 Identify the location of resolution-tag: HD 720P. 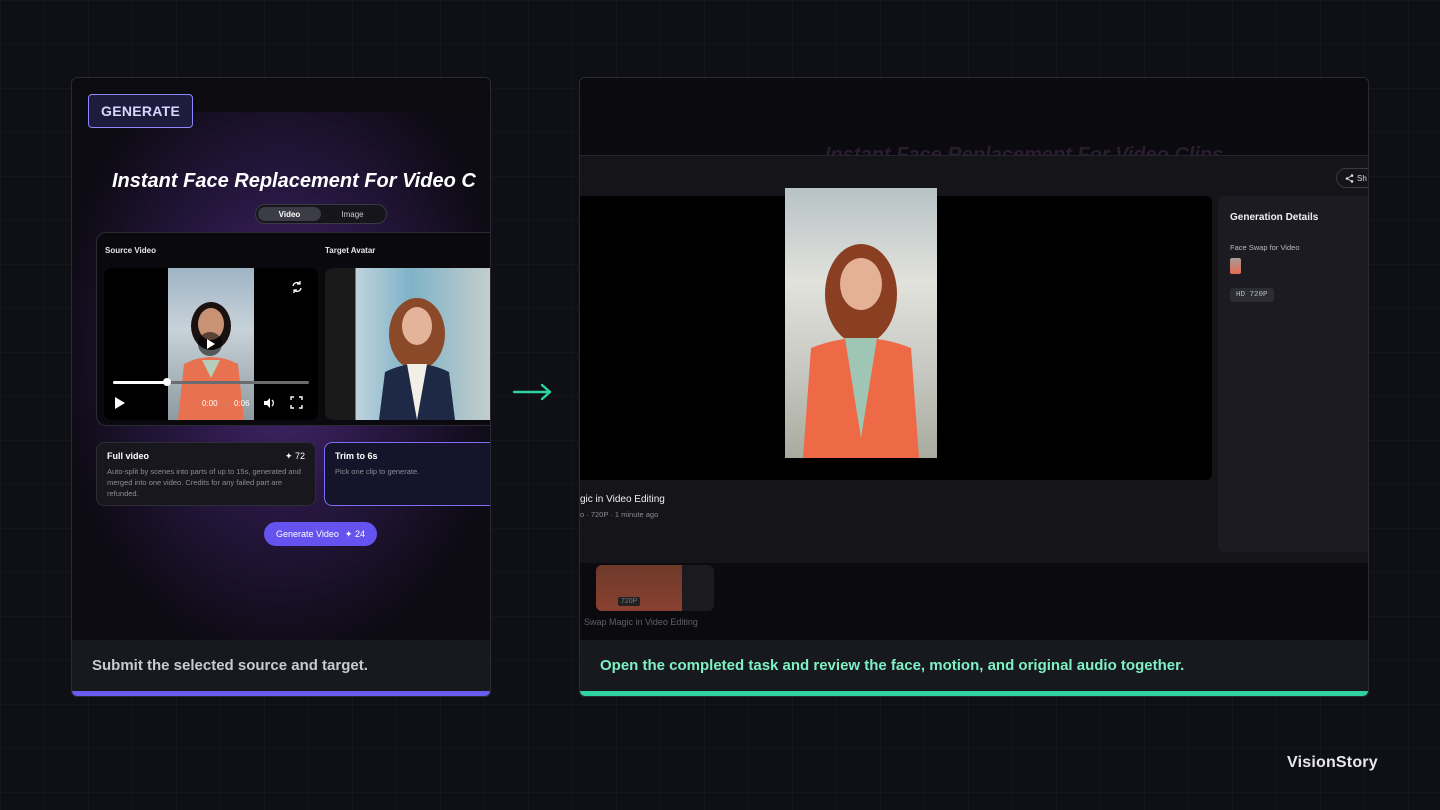
(1252, 295).